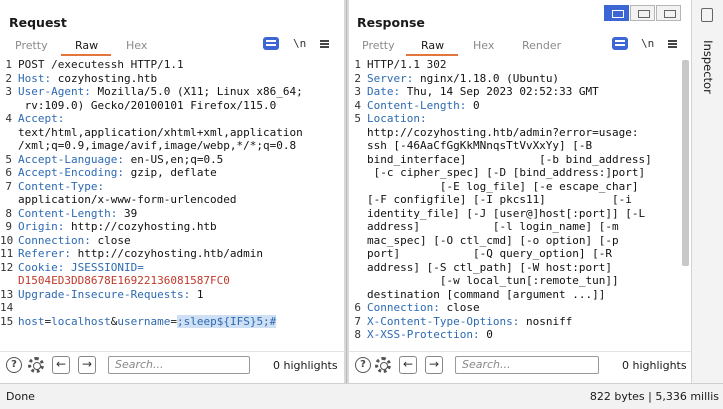 This screenshot has width=723, height=409. What do you see at coordinates (170, 79) in the screenshot?
I see `editor-line: 2 Host: cozyhosting.htb` at bounding box center [170, 79].